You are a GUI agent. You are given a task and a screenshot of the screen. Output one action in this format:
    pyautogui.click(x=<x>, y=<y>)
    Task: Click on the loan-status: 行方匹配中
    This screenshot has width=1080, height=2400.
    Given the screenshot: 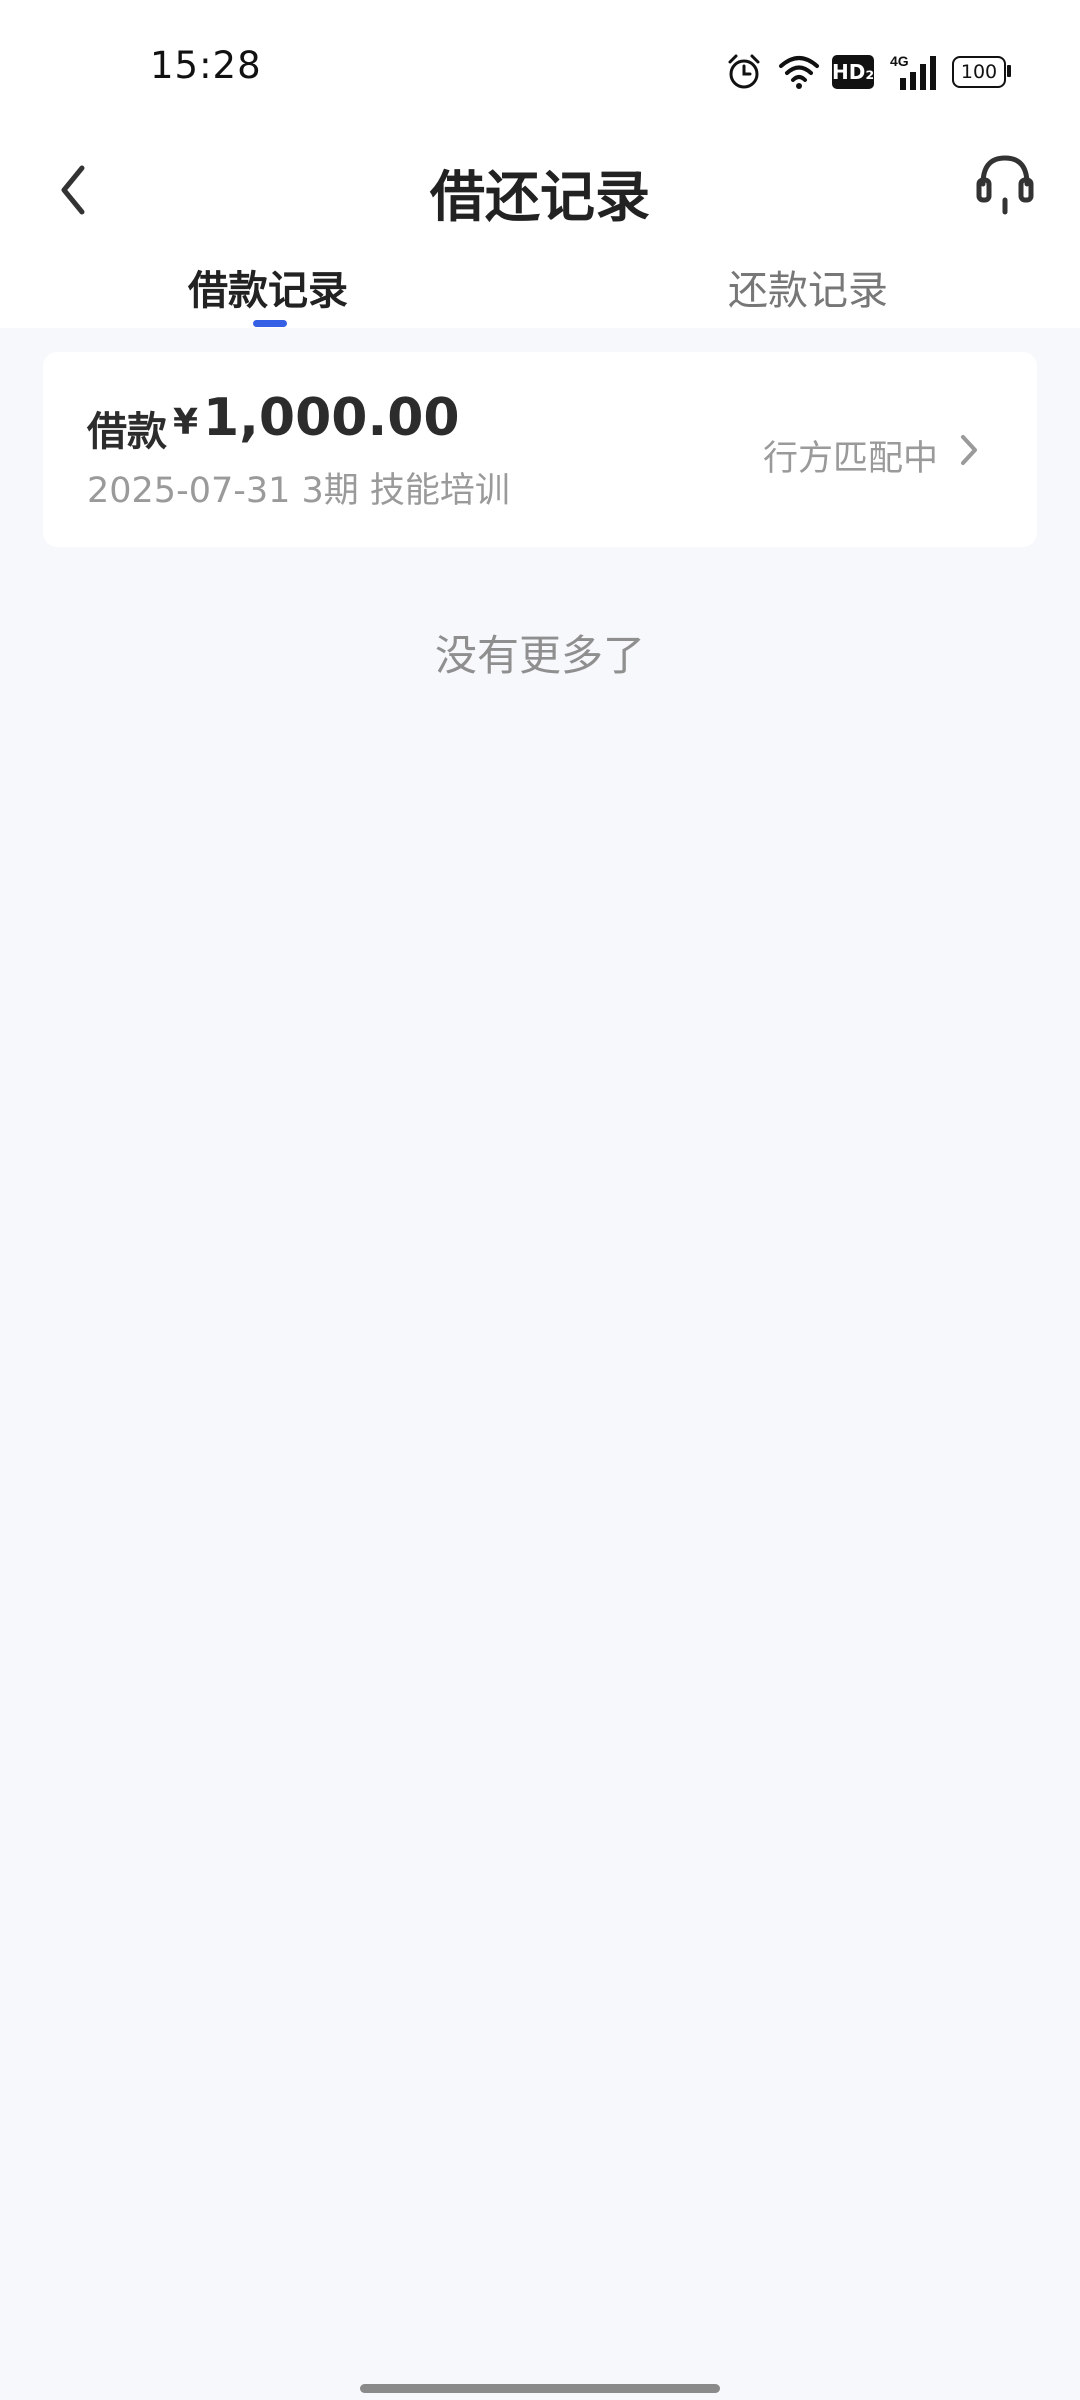 What is the action you would take?
    pyautogui.click(x=851, y=459)
    